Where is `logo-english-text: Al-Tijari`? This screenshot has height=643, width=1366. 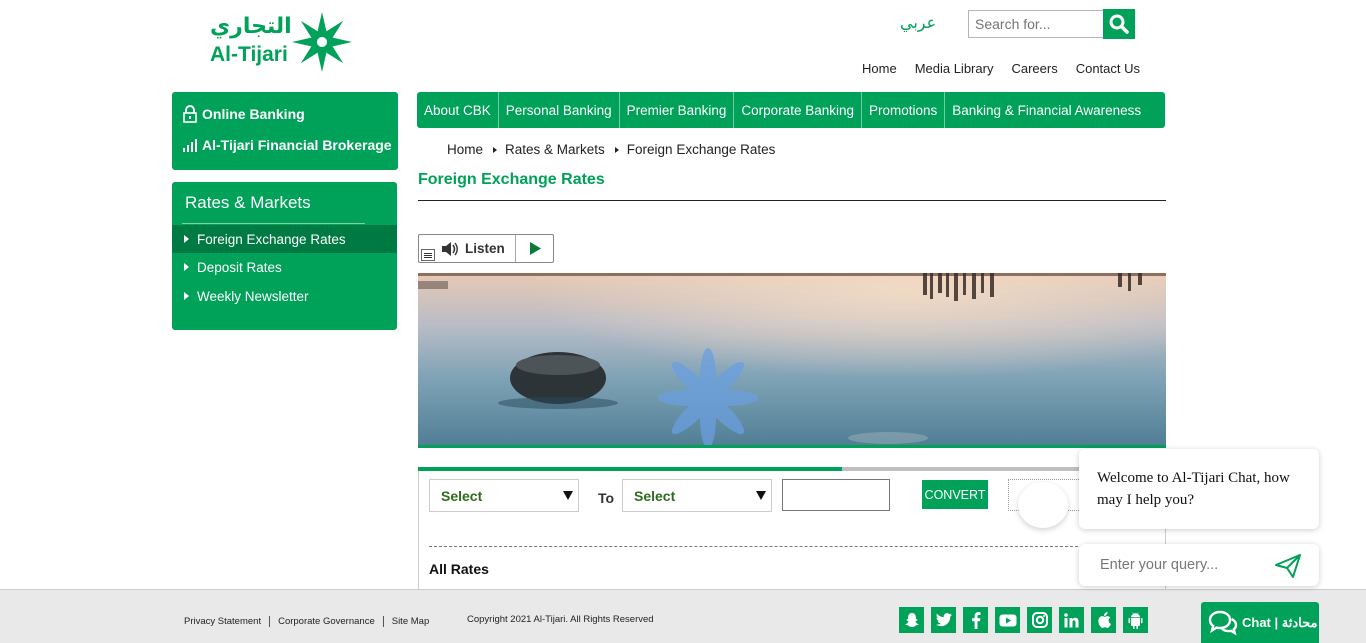
logo-english-text: Al-Tijari is located at coordinates (249, 55).